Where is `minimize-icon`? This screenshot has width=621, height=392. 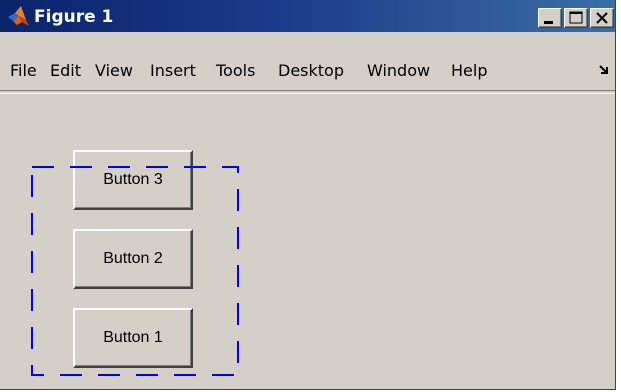 minimize-icon is located at coordinates (548, 22).